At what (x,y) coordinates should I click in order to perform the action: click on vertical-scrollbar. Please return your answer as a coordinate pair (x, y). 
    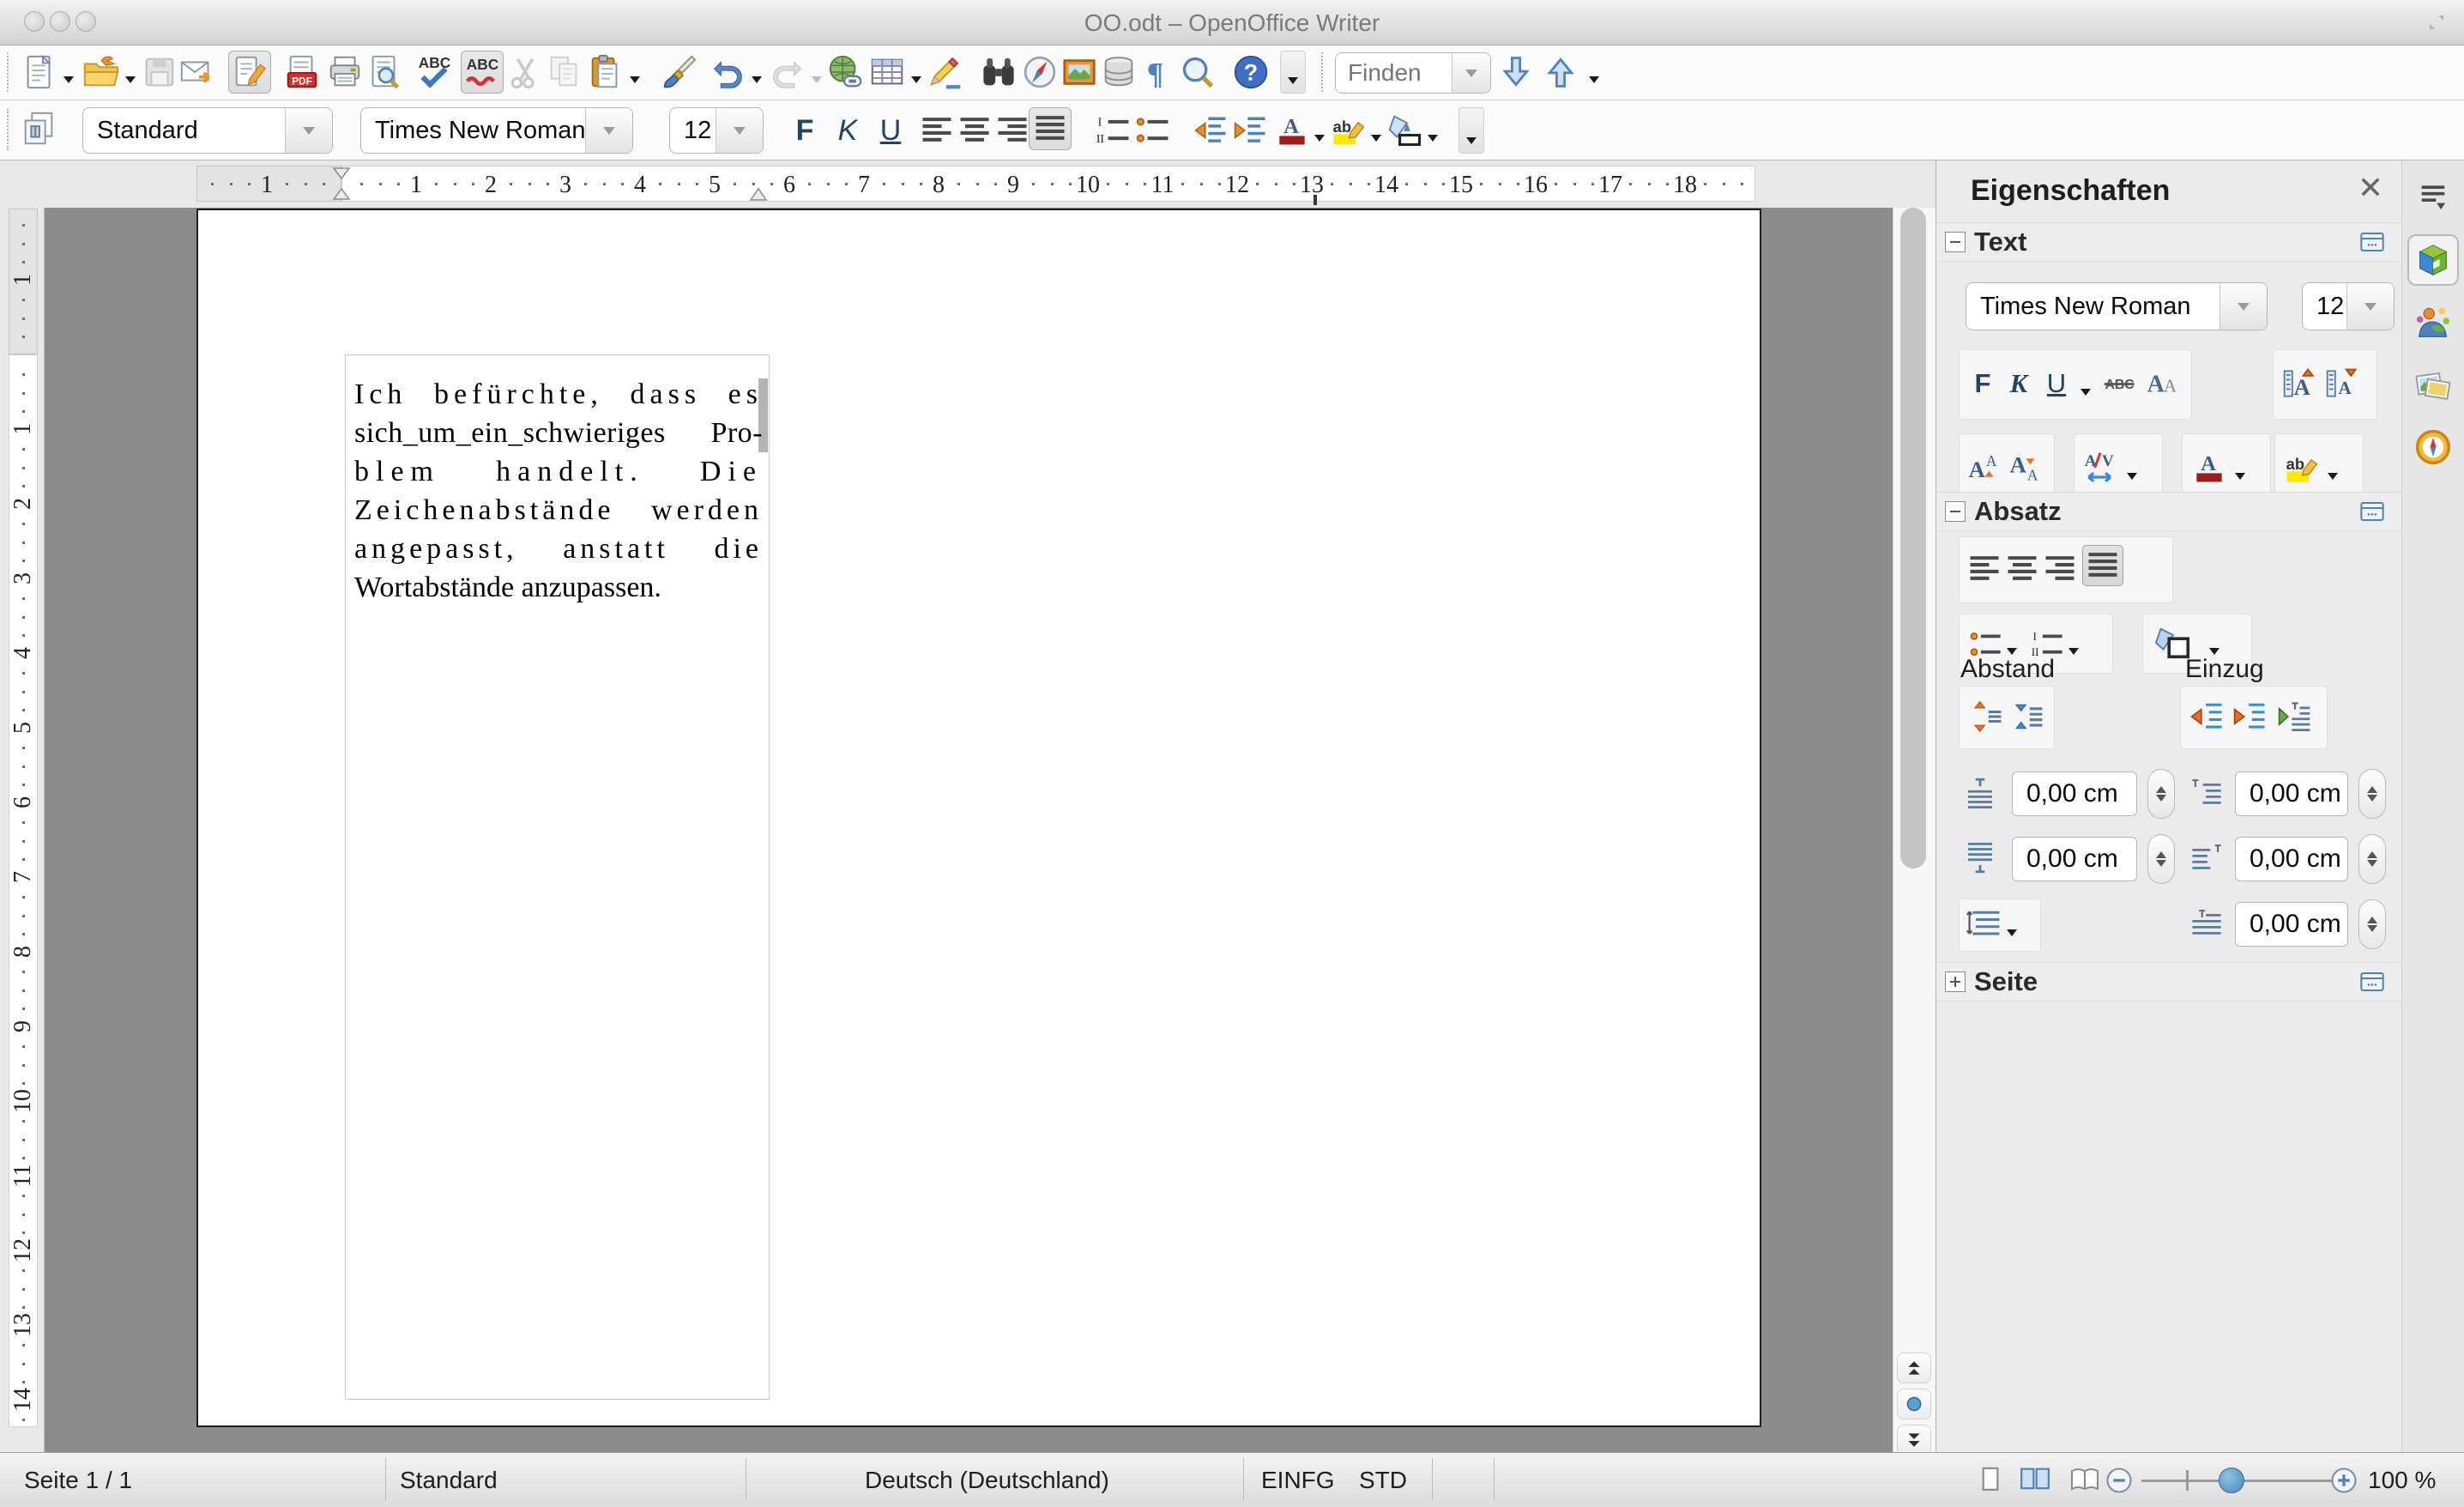
    Looking at the image, I should click on (1914, 832).